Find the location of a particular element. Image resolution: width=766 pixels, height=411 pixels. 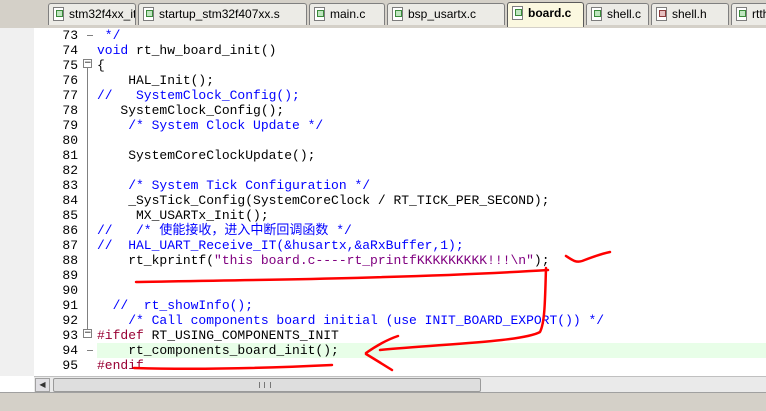

line-number: 90 is located at coordinates (70, 290).